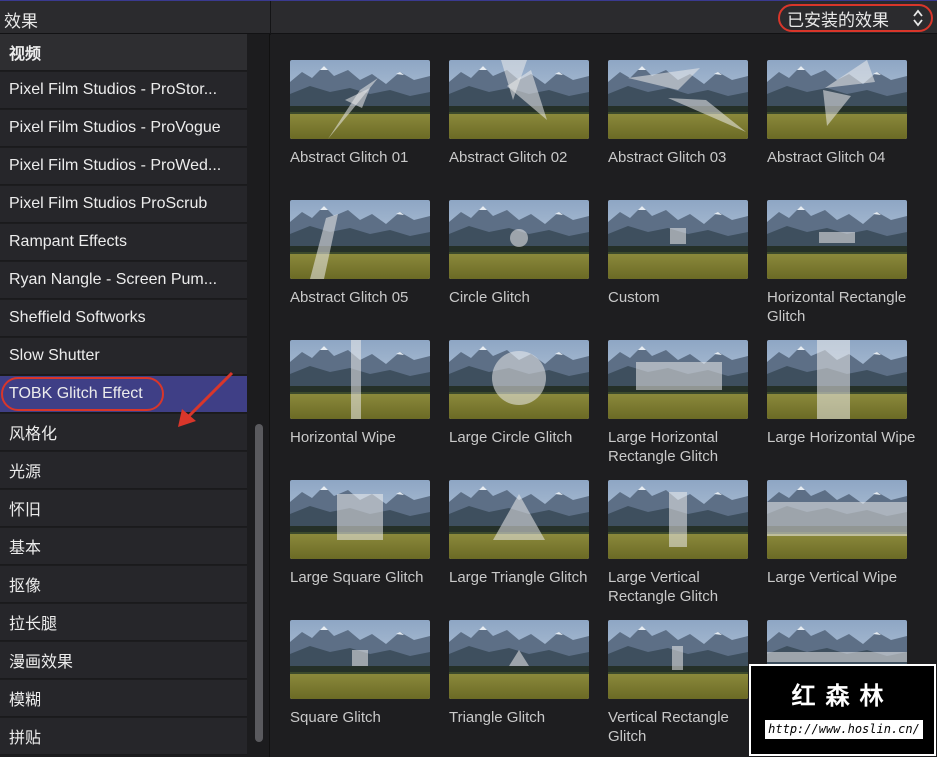 The height and width of the screenshot is (757, 937). I want to click on effect-tile: Large Vertical Wipe, so click(827, 522).